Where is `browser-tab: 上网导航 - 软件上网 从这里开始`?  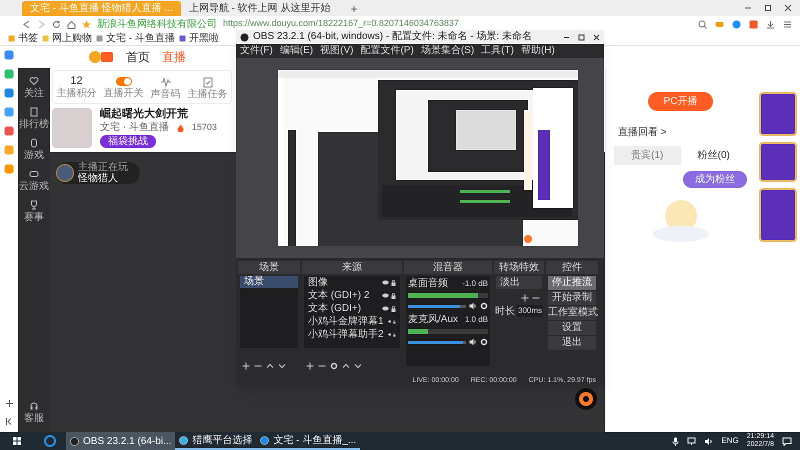
browser-tab: 上网导航 - 软件上网 从这里开始 is located at coordinates (259, 8).